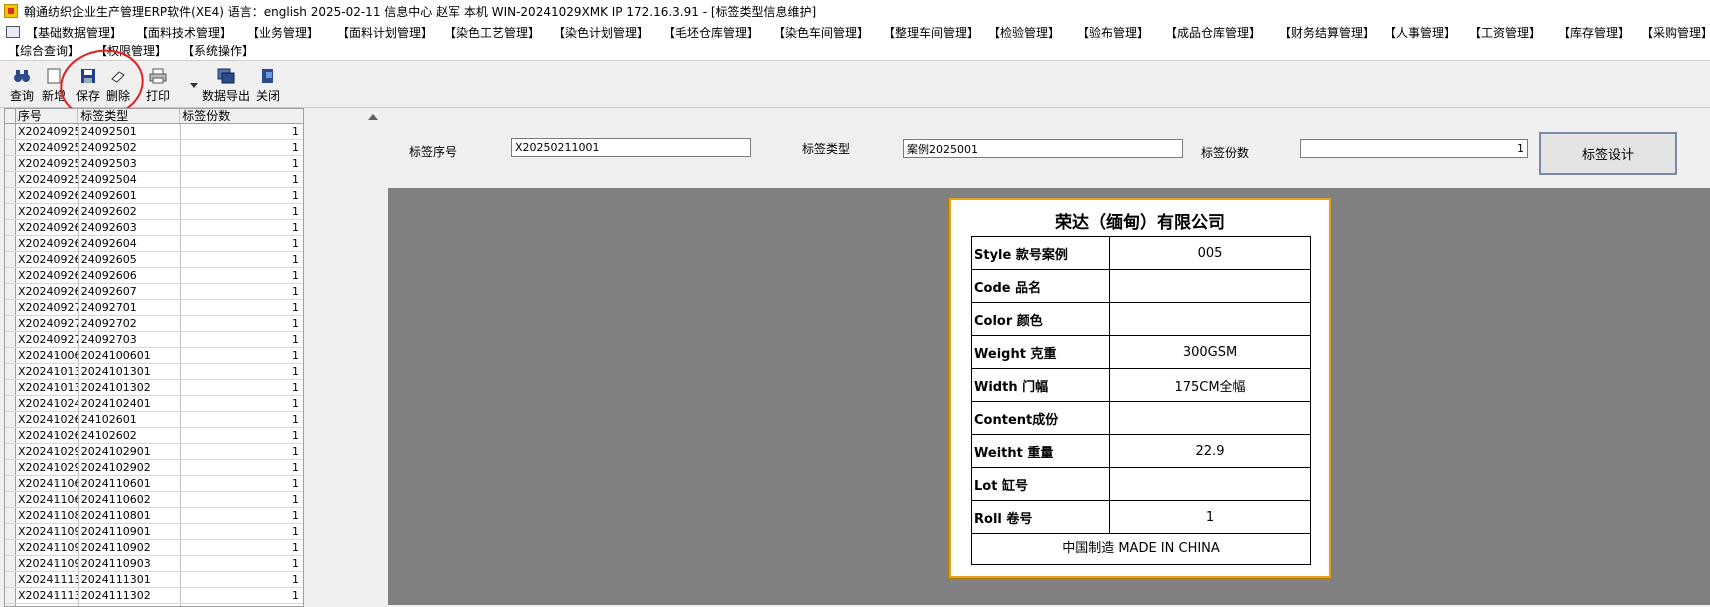  I want to click on cell-seq: X20240927001, so click(47, 307).